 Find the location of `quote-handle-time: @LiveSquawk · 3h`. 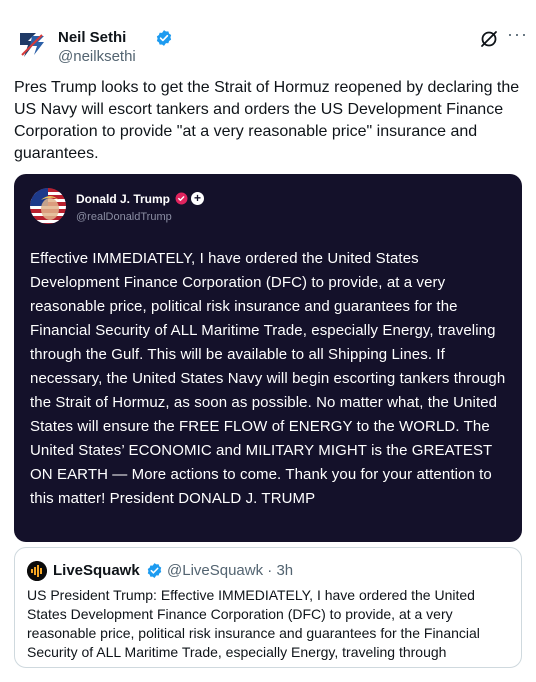

quote-handle-time: @LiveSquawk · 3h is located at coordinates (230, 570).